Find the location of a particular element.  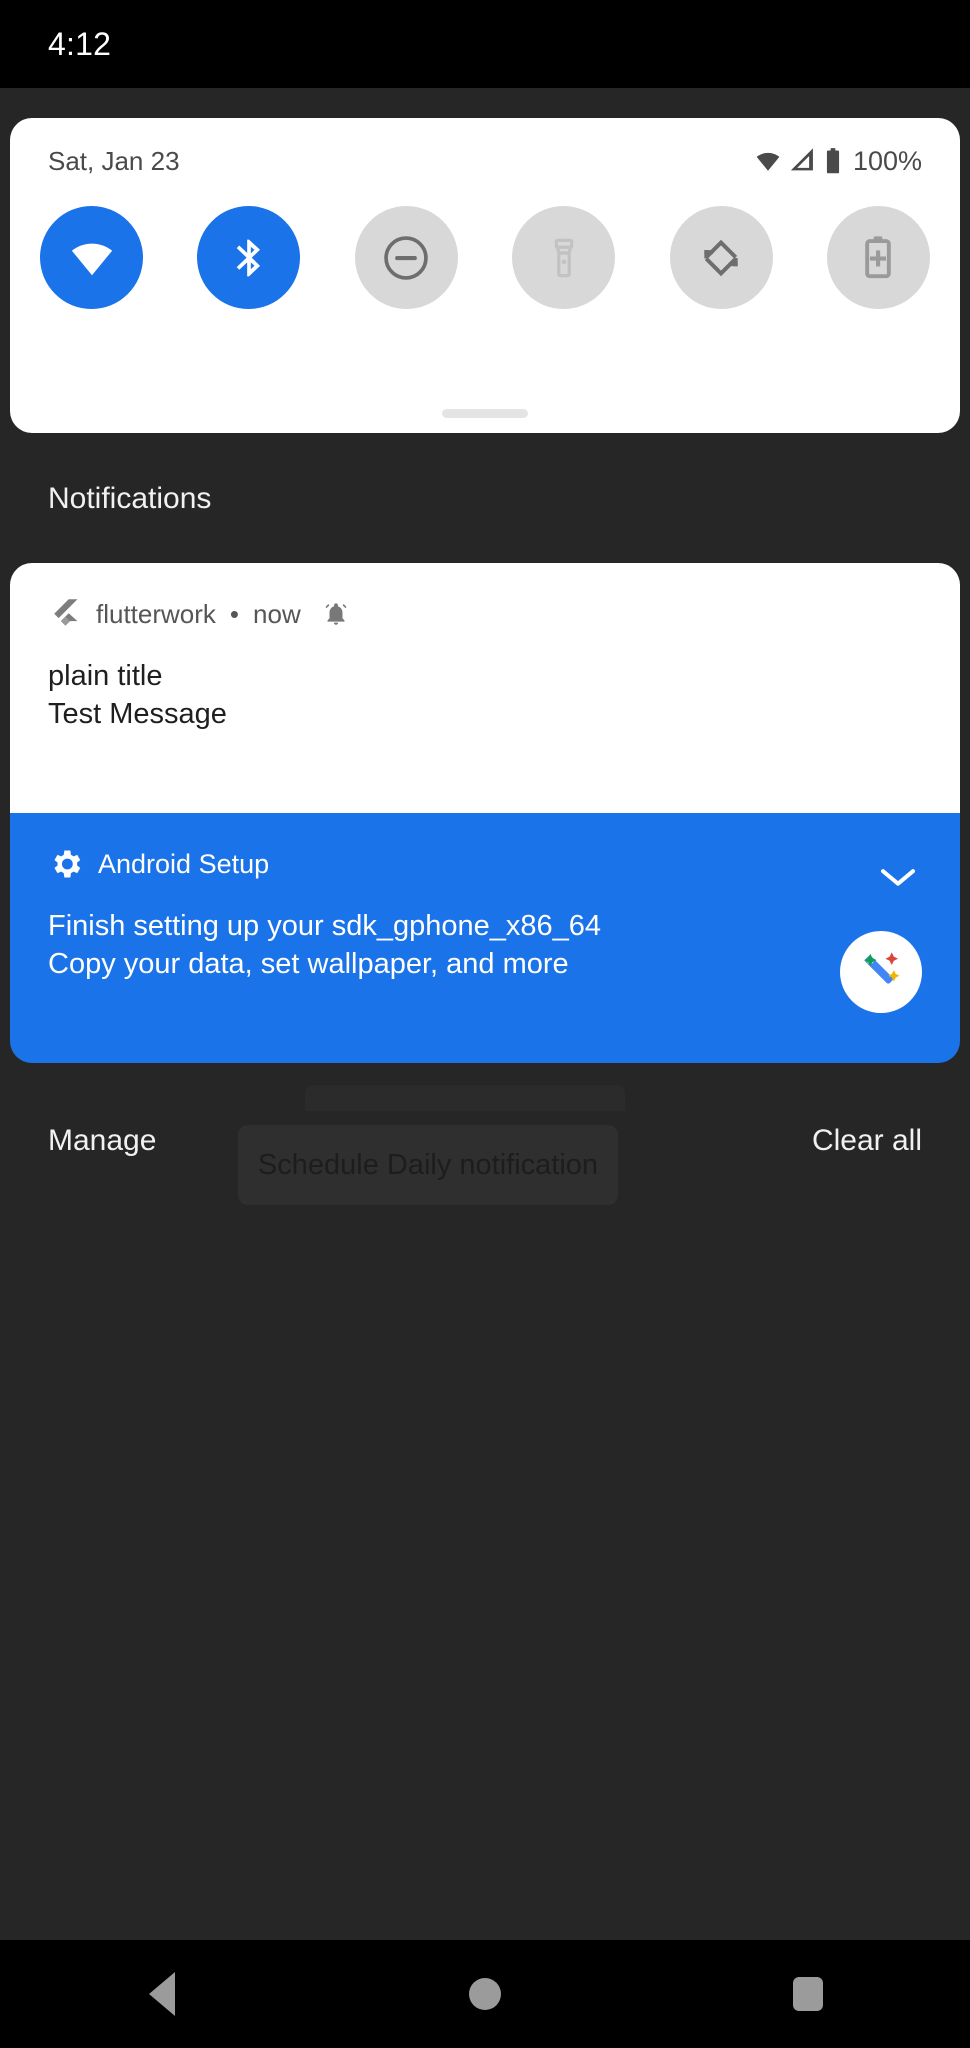

clear-all-button: Clear all is located at coordinates (867, 1141).